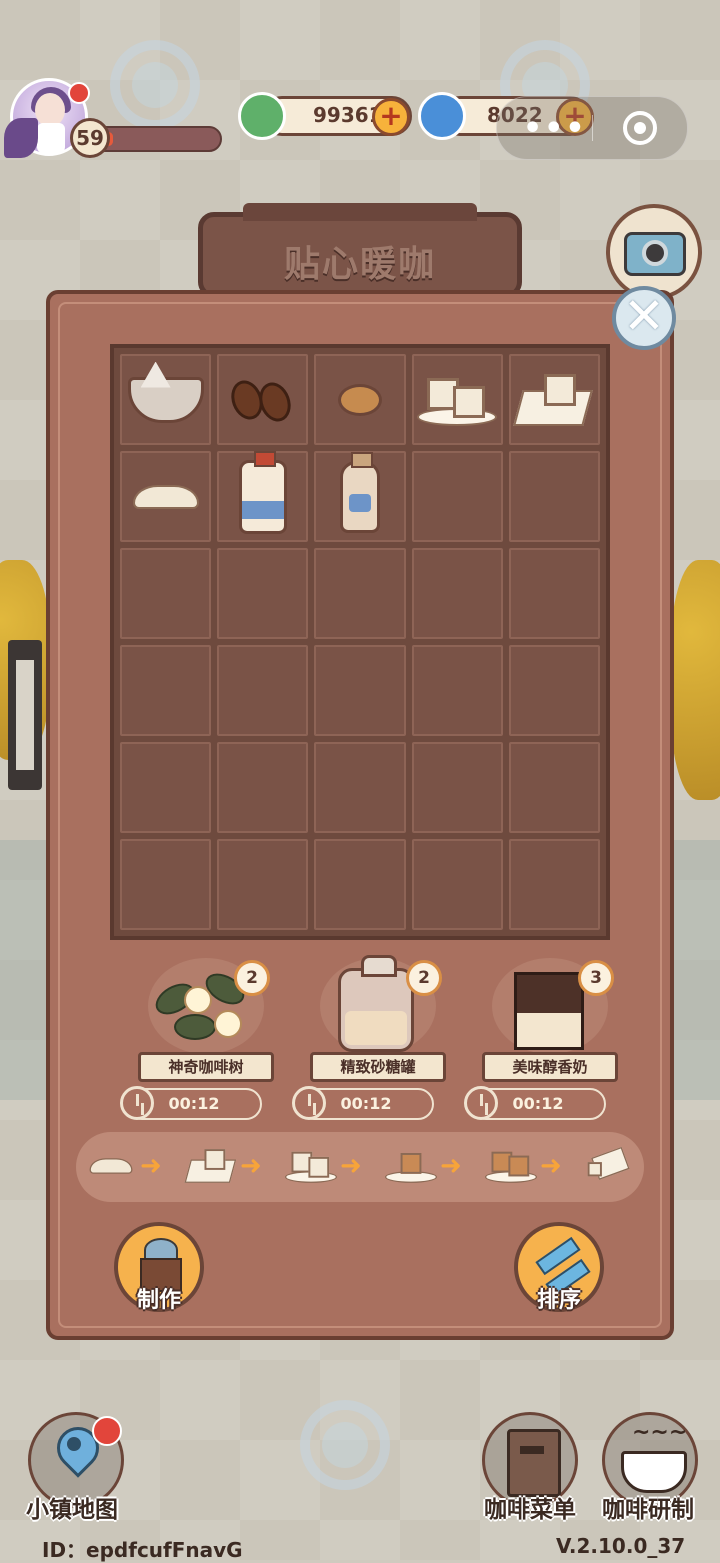  I want to click on sugar-packet-icon, so click(611, 1164).